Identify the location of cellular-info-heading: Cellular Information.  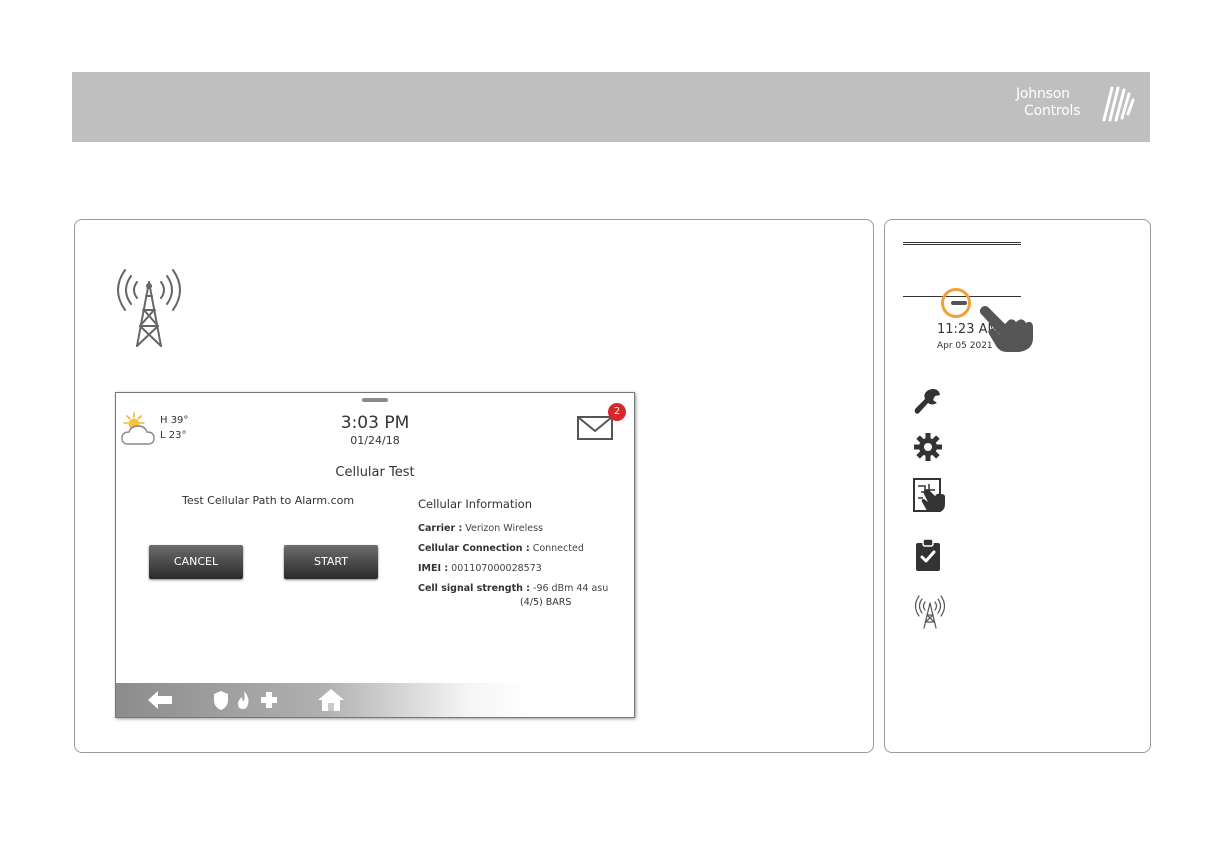
(475, 504).